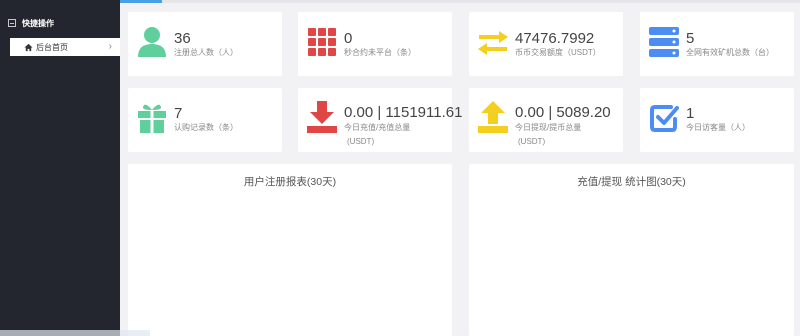 The width and height of the screenshot is (800, 336). Describe the element at coordinates (690, 113) in the screenshot. I see `stat-value: 1` at that location.